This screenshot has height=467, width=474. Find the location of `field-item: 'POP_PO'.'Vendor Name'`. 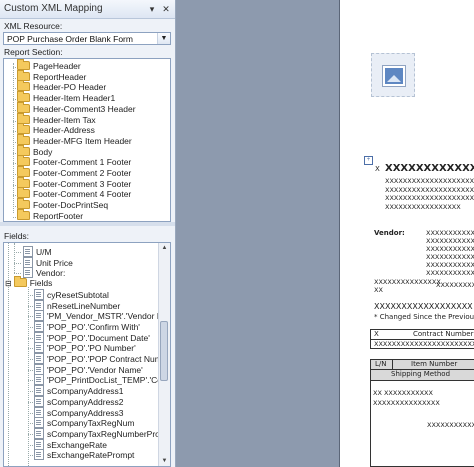

field-item: 'POP_PO'.'Vendor Name' is located at coordinates (88, 369).